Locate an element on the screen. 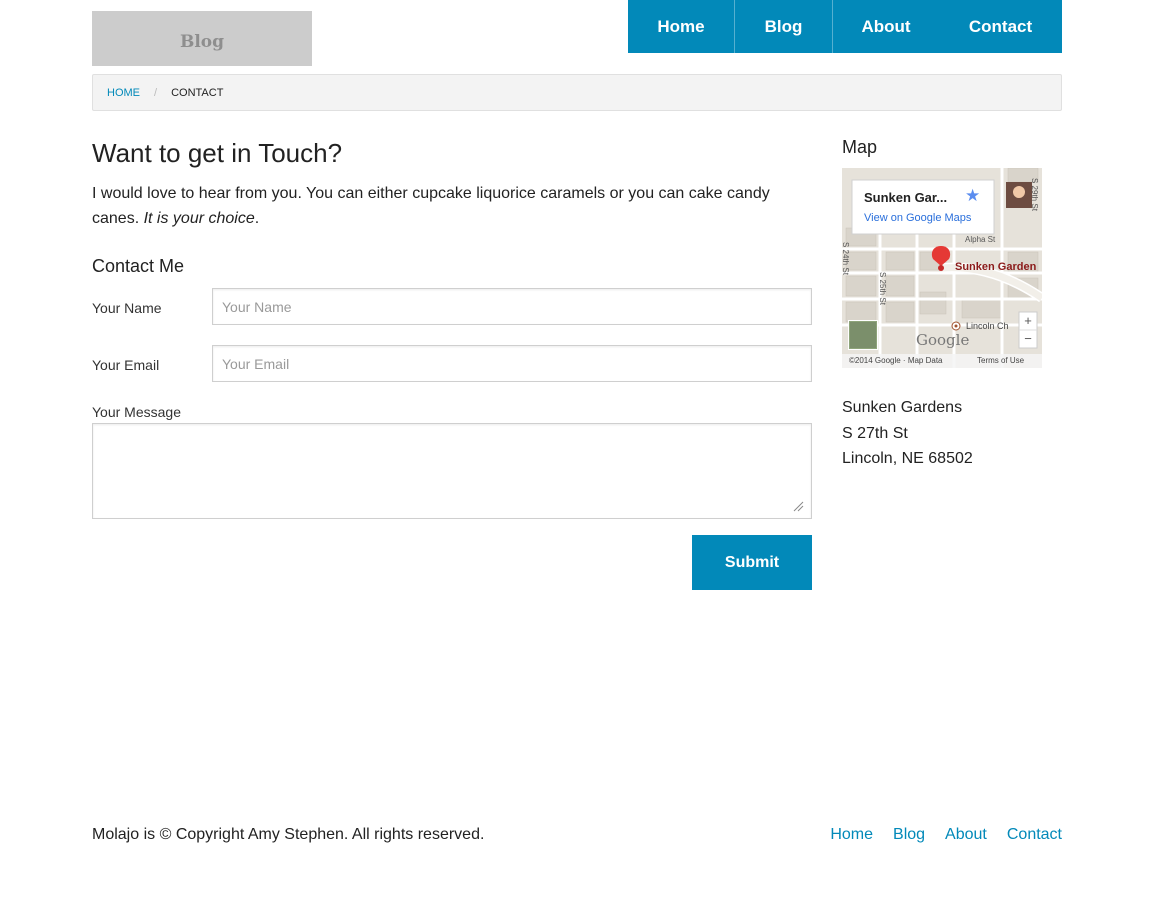 Image resolution: width=1154 pixels, height=923 pixels. footer-nav-home: Home is located at coordinates (851, 835).